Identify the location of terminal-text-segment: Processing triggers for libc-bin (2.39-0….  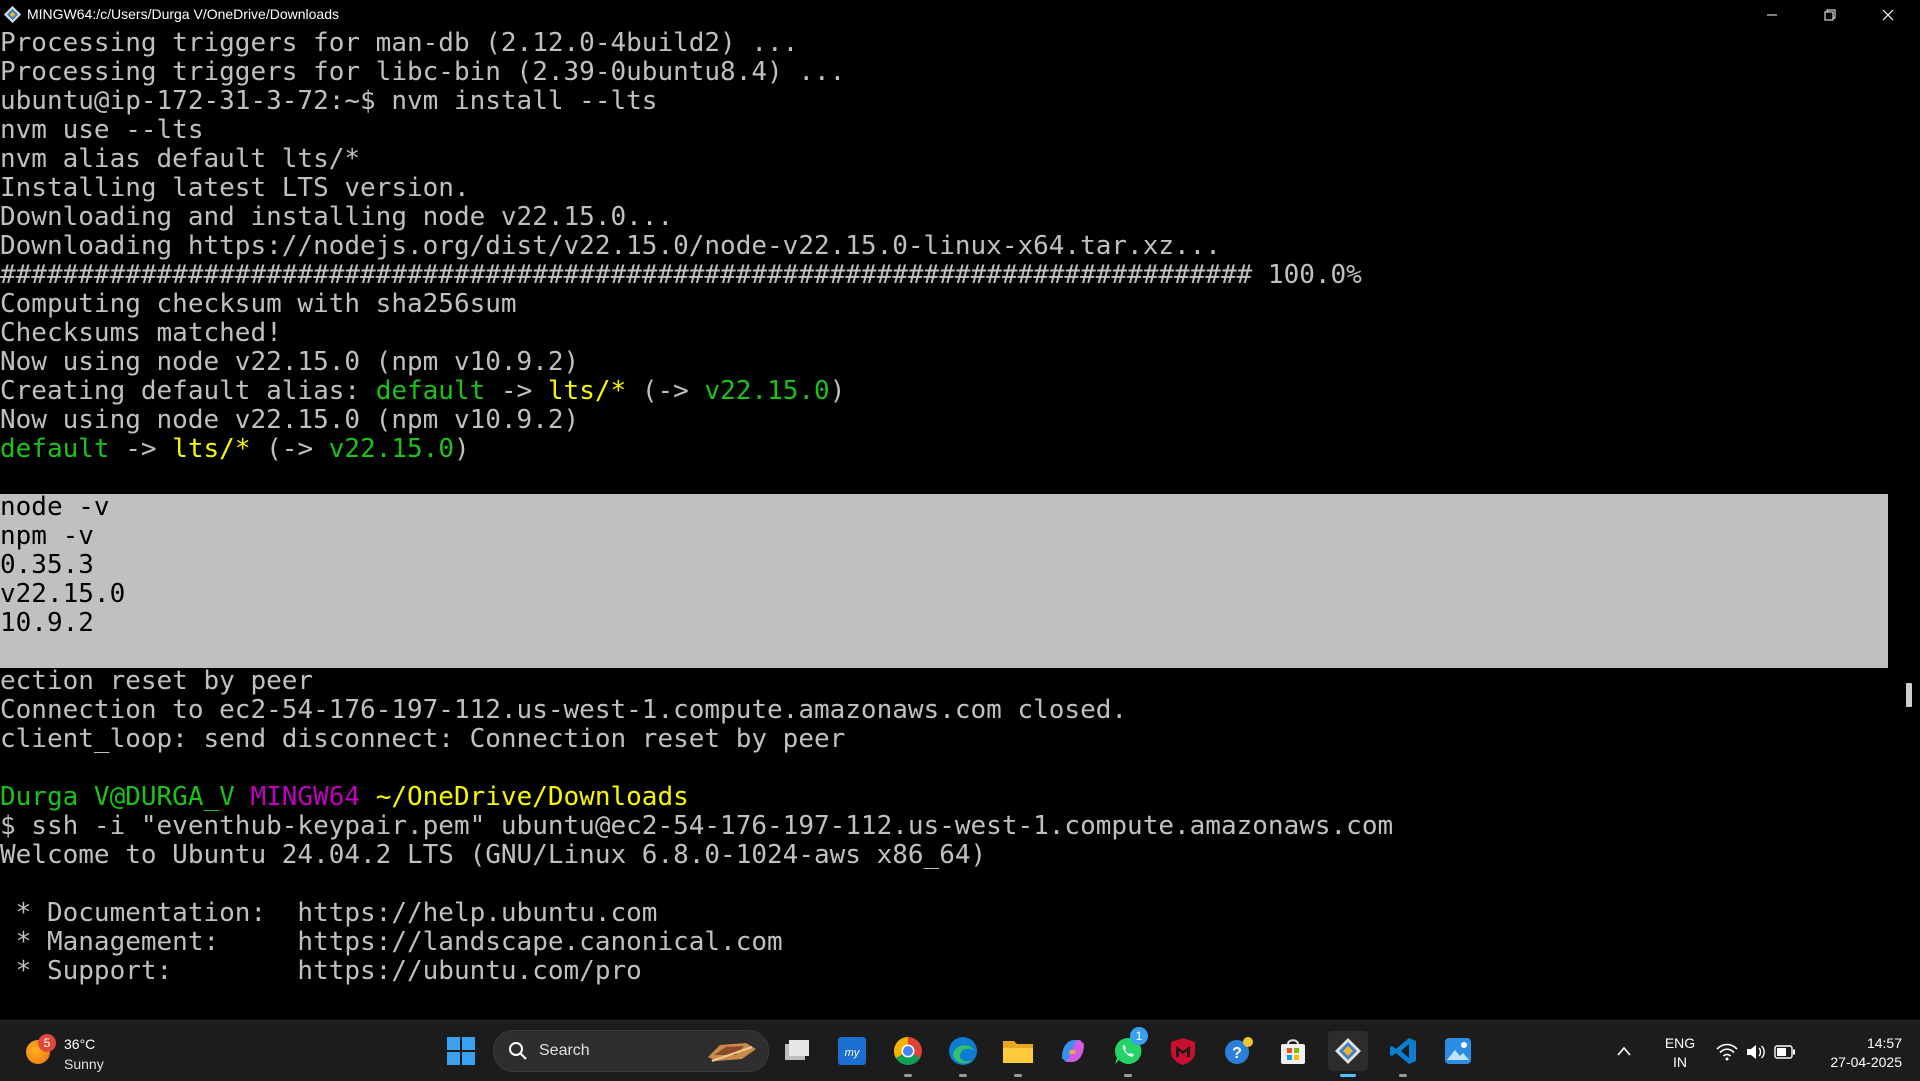
(423, 72).